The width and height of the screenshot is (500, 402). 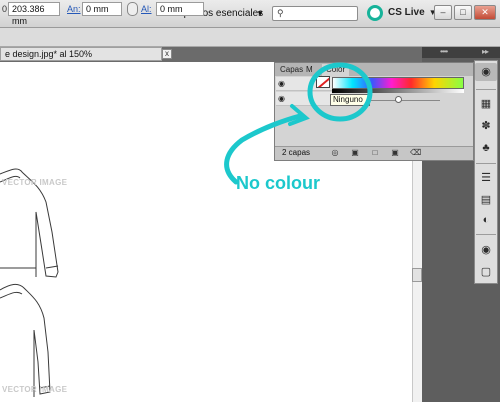 I want to click on highlight-circle, so click(x=340, y=92).